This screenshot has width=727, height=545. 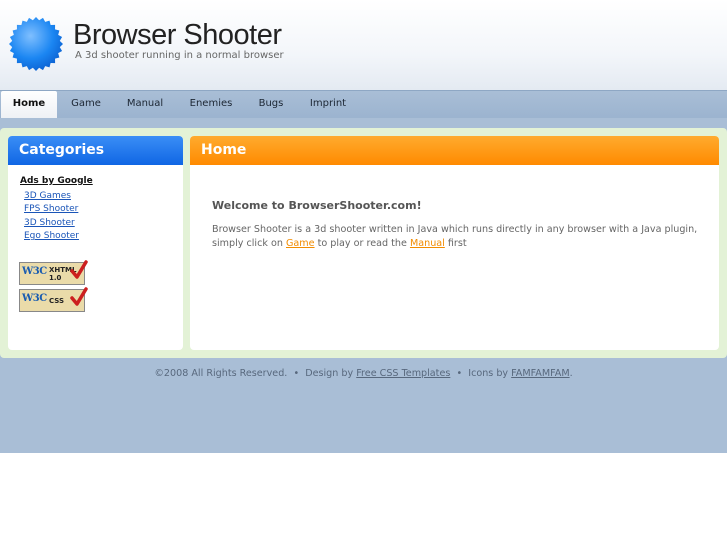 What do you see at coordinates (56, 181) in the screenshot?
I see `ads-by-google-label: Ads by Google` at bounding box center [56, 181].